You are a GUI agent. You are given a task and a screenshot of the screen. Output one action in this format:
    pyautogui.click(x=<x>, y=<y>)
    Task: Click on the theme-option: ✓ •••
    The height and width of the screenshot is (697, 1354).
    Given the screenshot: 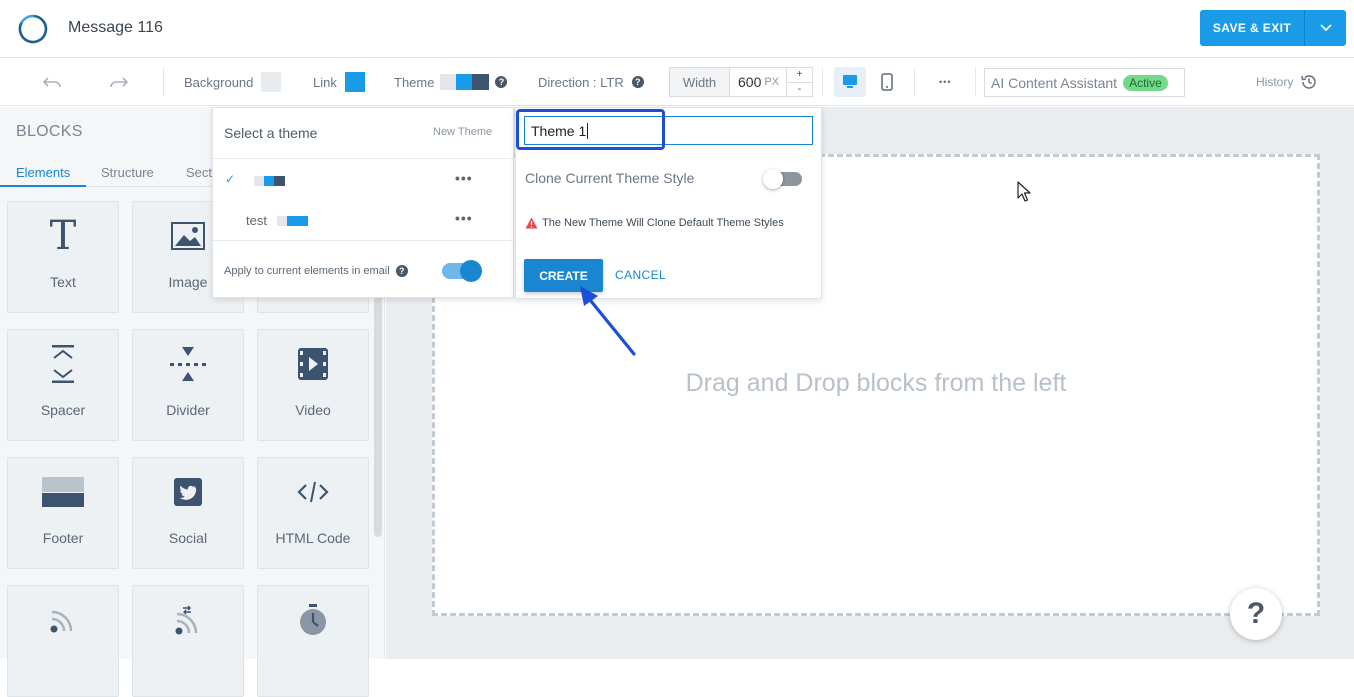 What is the action you would take?
    pyautogui.click(x=363, y=180)
    